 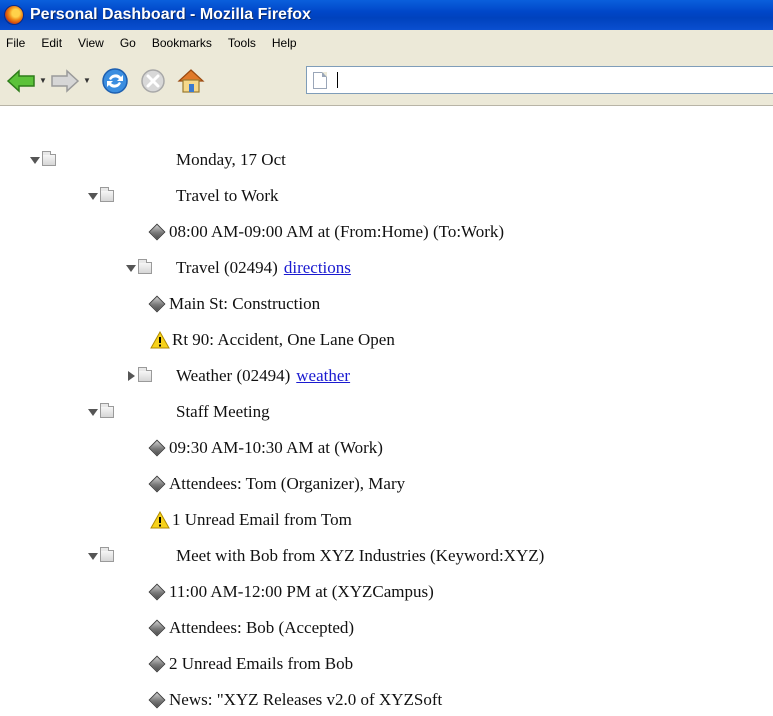 I want to click on url-input, so click(x=553, y=80).